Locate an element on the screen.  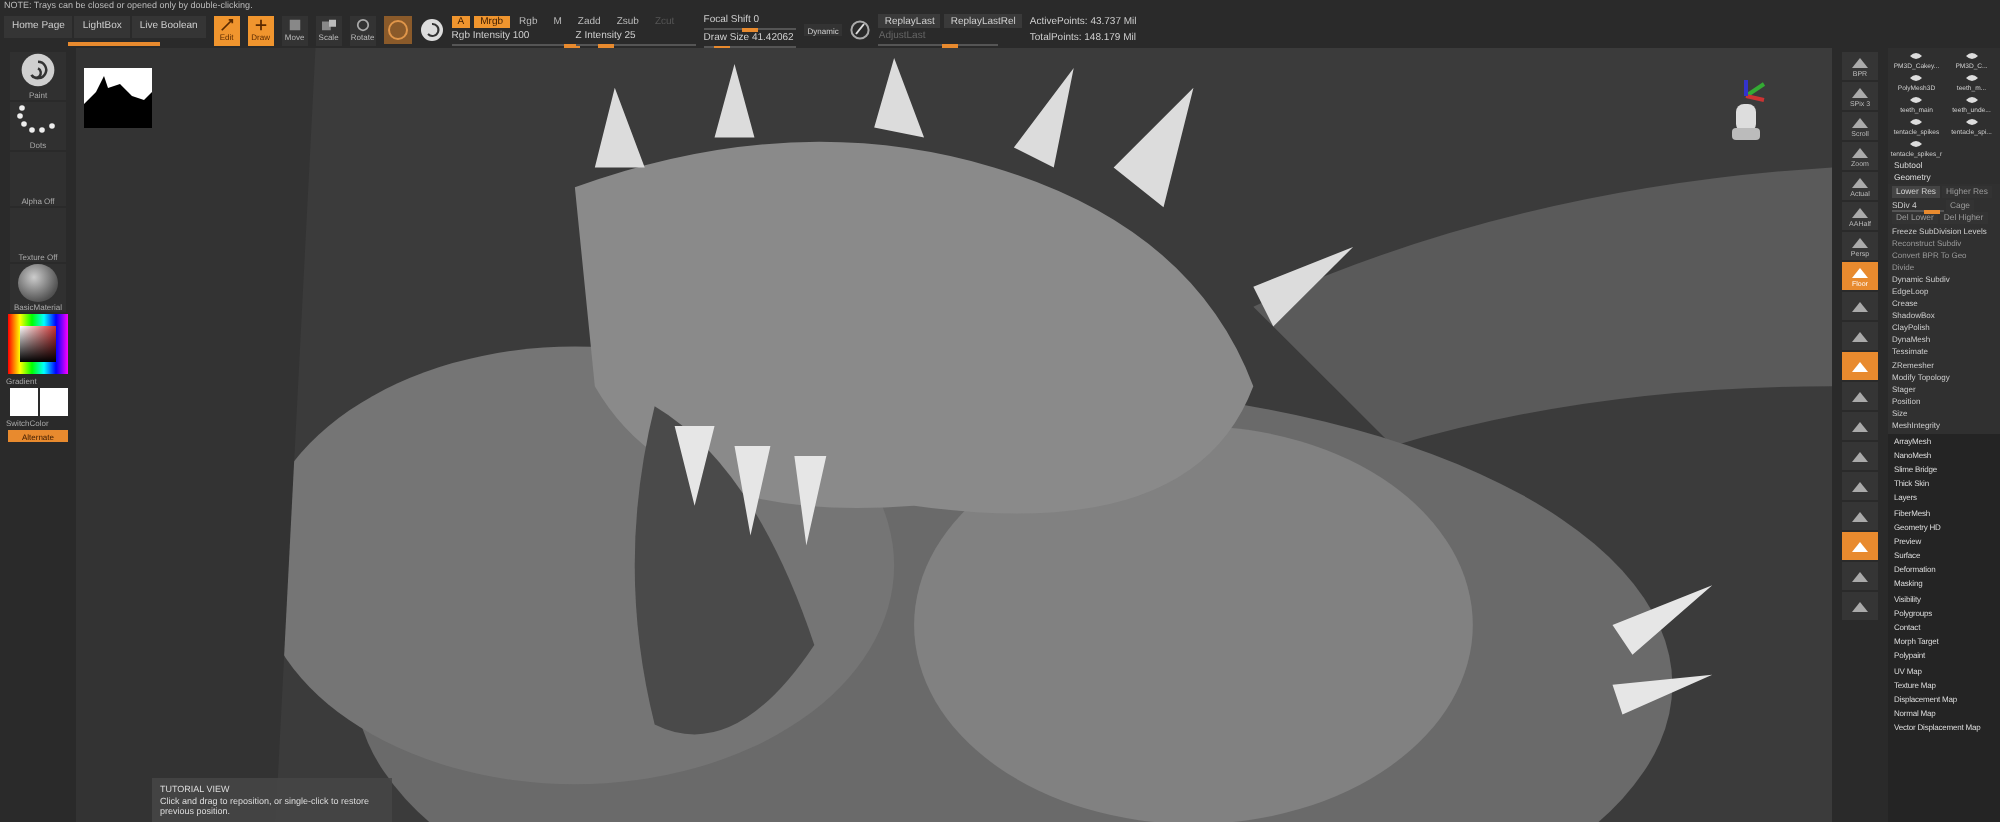
pencil-icon is located at coordinates (226, 25).